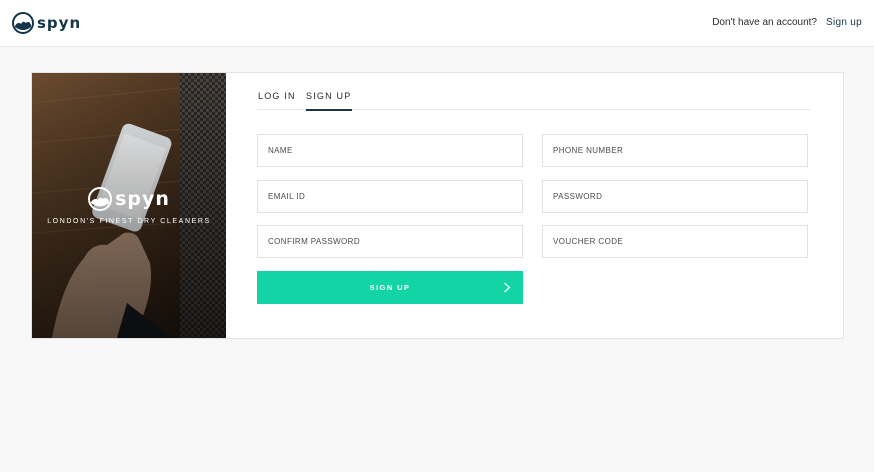 The width and height of the screenshot is (874, 472). Describe the element at coordinates (277, 100) in the screenshot. I see `tab-log-in: LOG IN` at that location.